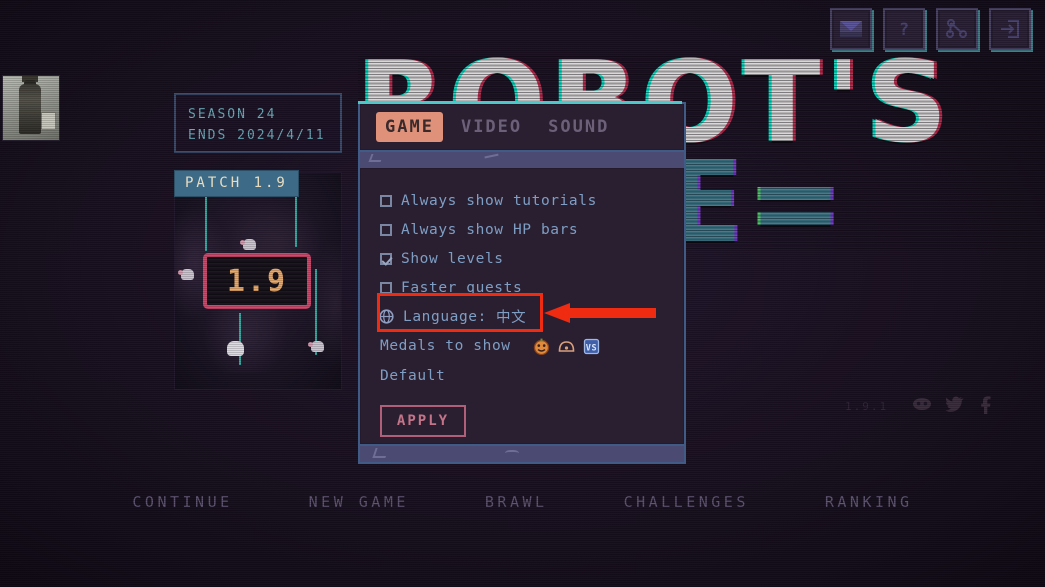 The image size is (1045, 587). I want to click on menu-item-new-game: NEW GAME, so click(359, 506).